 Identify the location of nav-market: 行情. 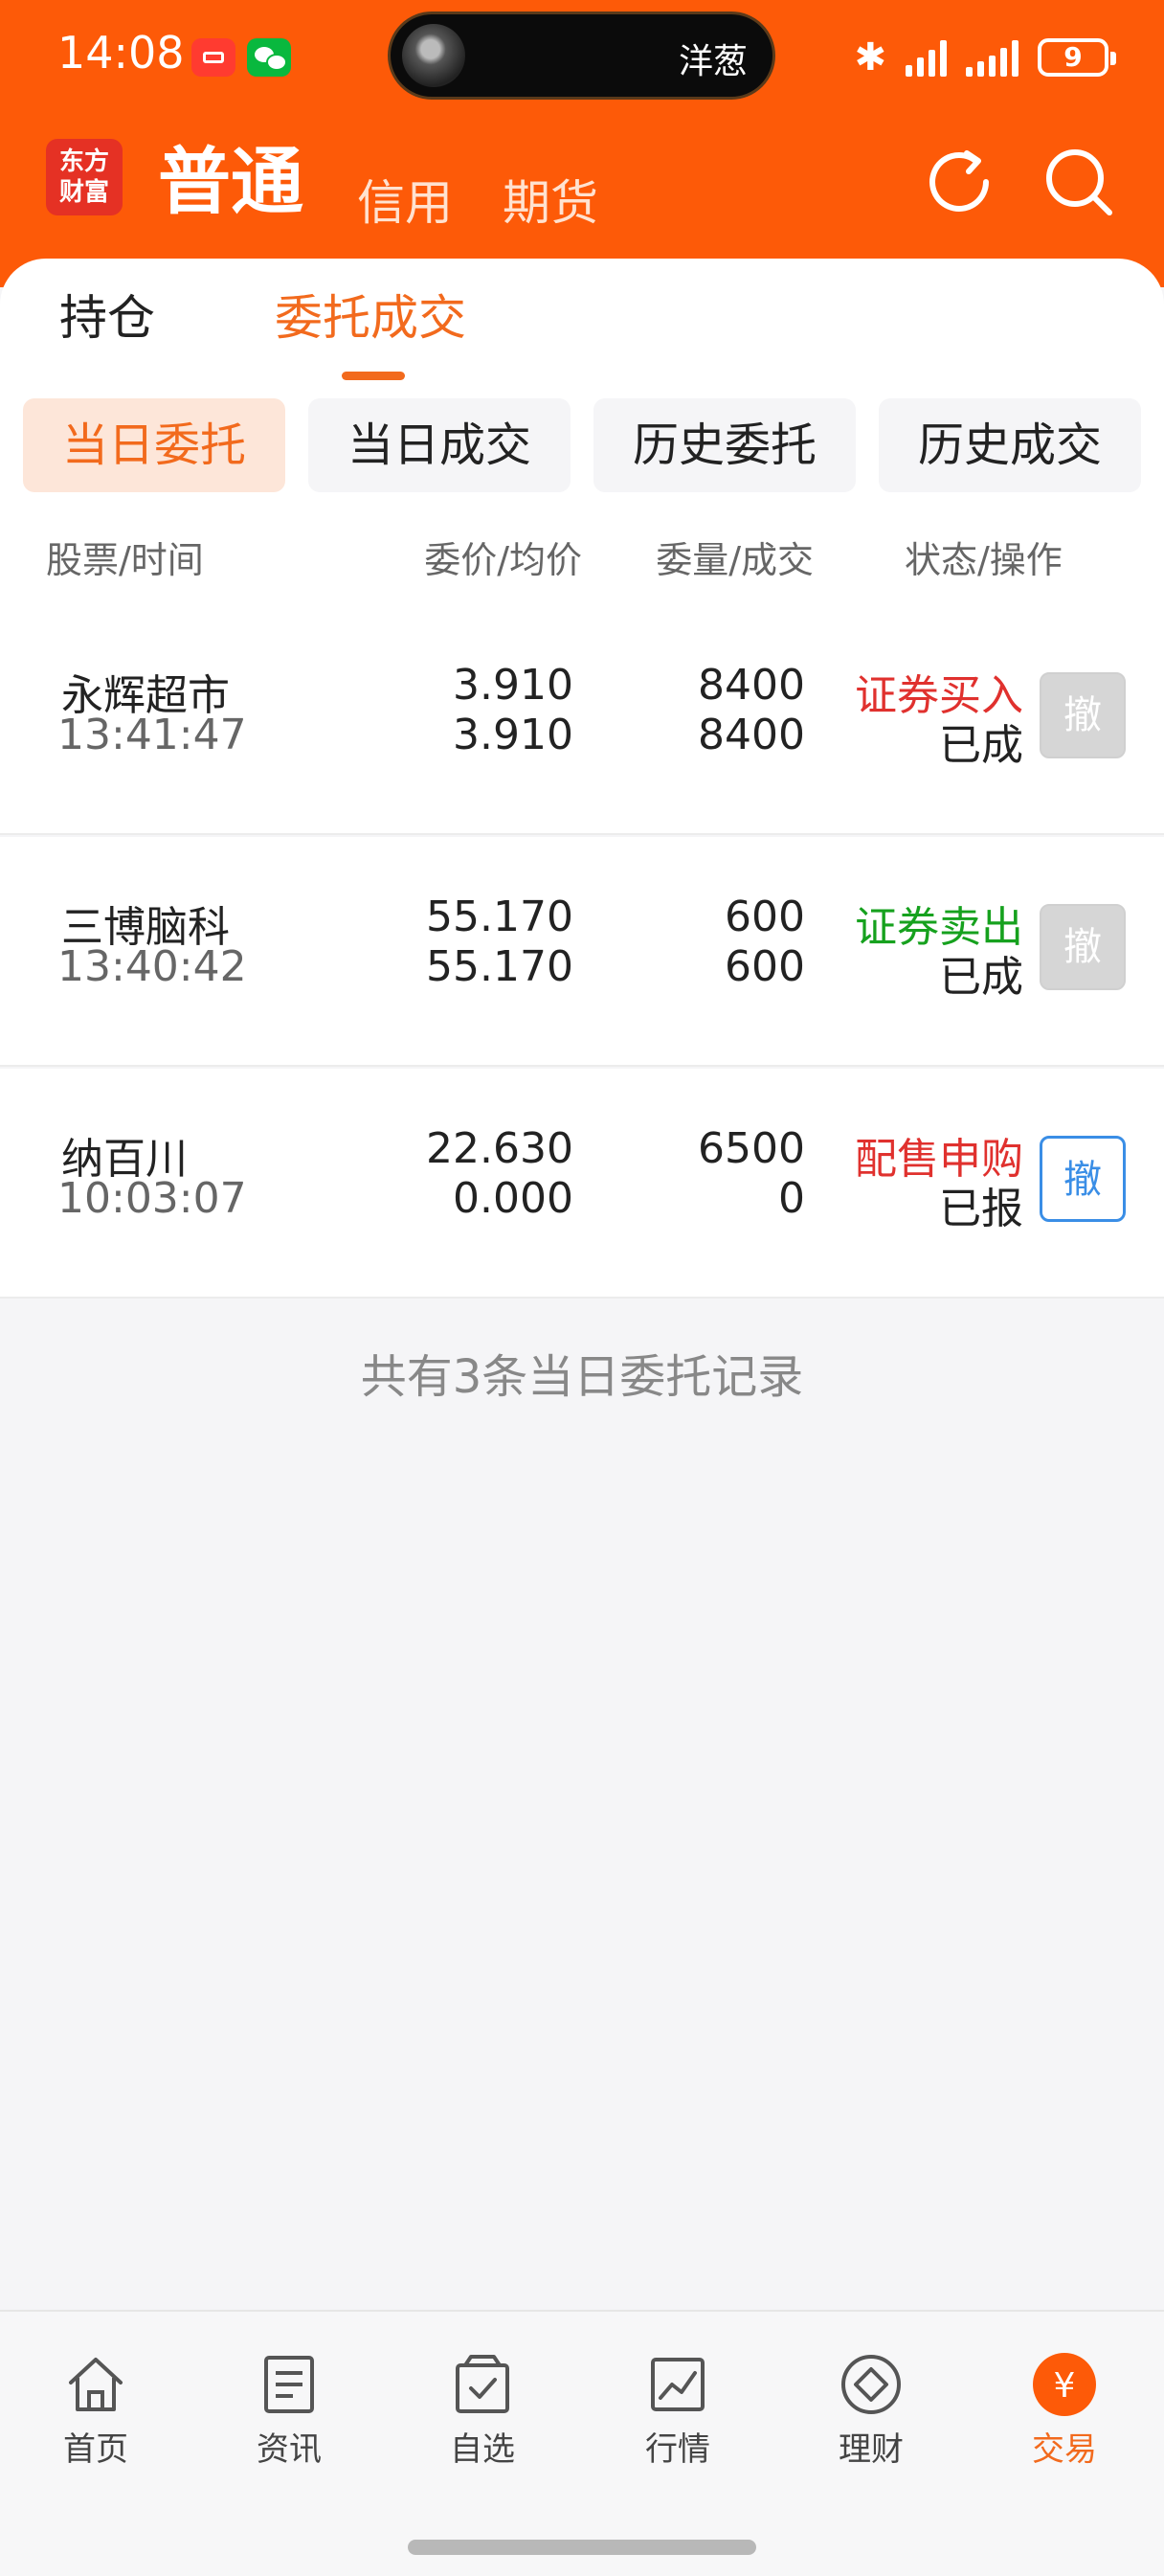
(678, 2410).